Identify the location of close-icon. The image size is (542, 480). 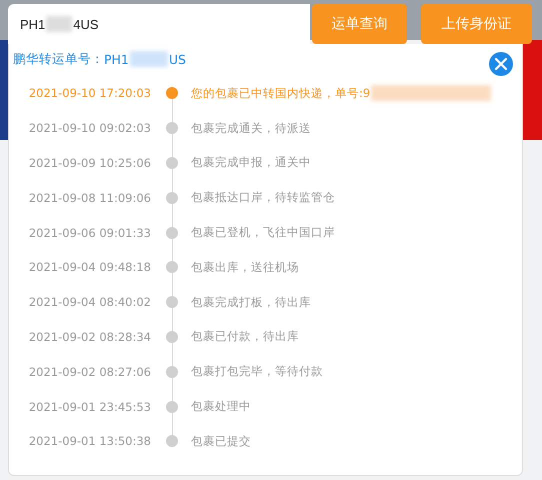
(501, 64).